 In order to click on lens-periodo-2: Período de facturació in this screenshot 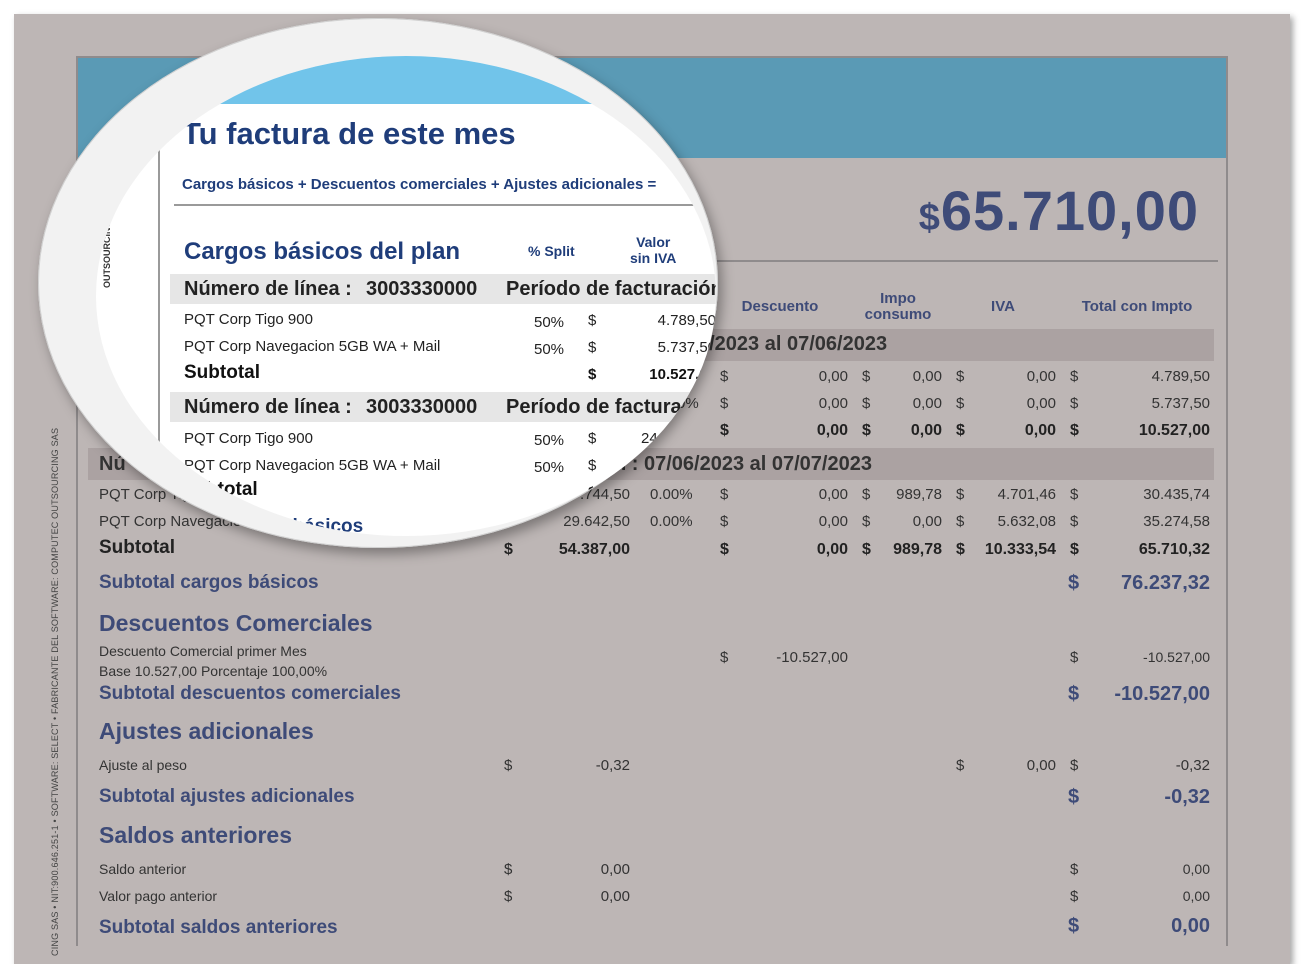, I will do `click(608, 407)`.